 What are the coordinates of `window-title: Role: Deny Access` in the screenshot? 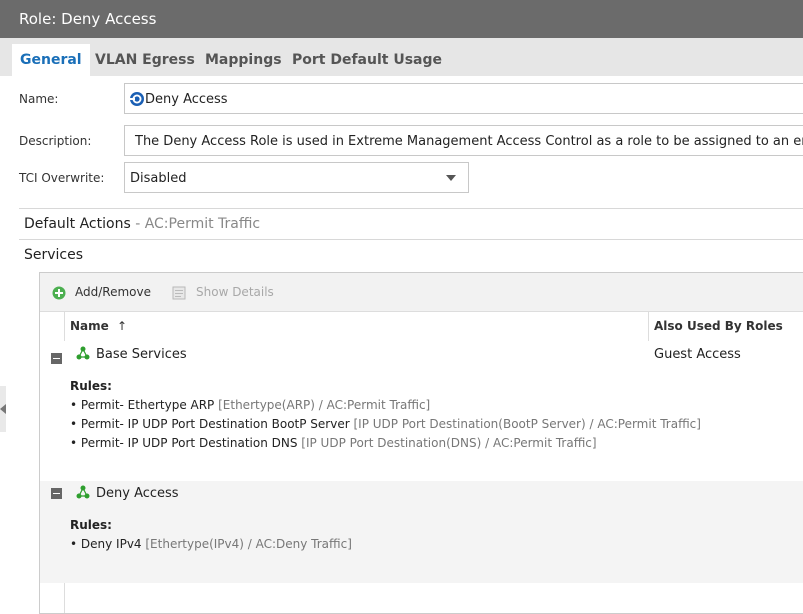 It's located at (88, 19).